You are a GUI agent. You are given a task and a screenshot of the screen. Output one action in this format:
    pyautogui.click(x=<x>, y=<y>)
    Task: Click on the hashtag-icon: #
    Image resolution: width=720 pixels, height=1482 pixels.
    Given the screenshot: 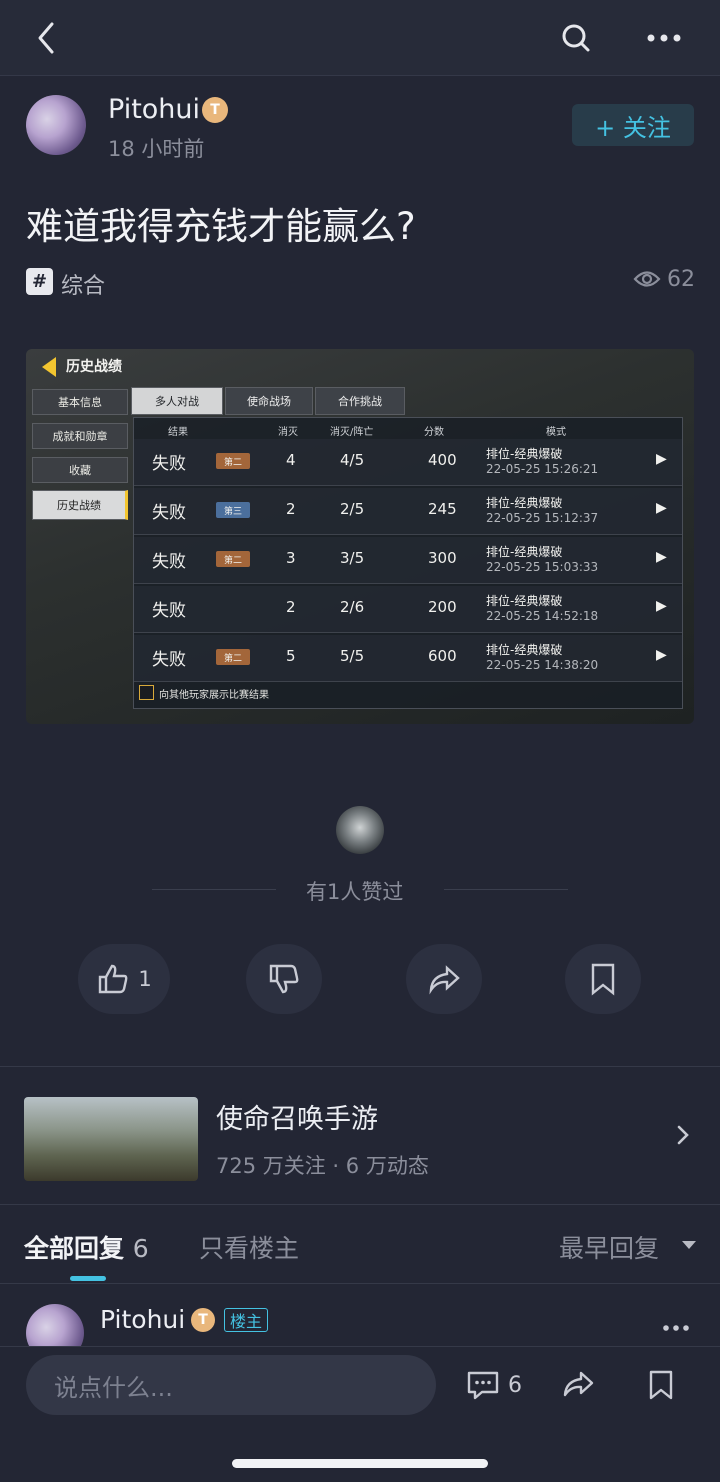 What is the action you would take?
    pyautogui.click(x=39, y=281)
    